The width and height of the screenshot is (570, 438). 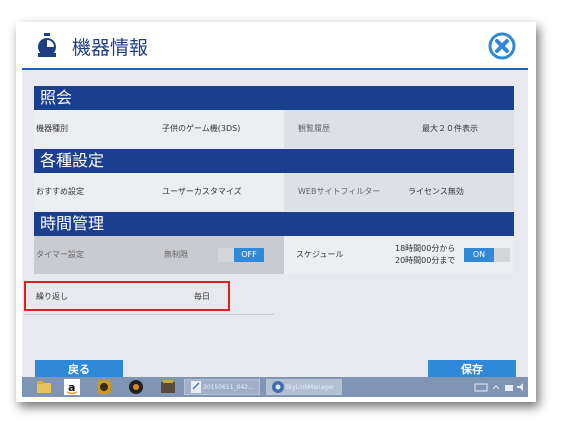 What do you see at coordinates (314, 128) in the screenshot?
I see `history-label: 観覧履歴` at bounding box center [314, 128].